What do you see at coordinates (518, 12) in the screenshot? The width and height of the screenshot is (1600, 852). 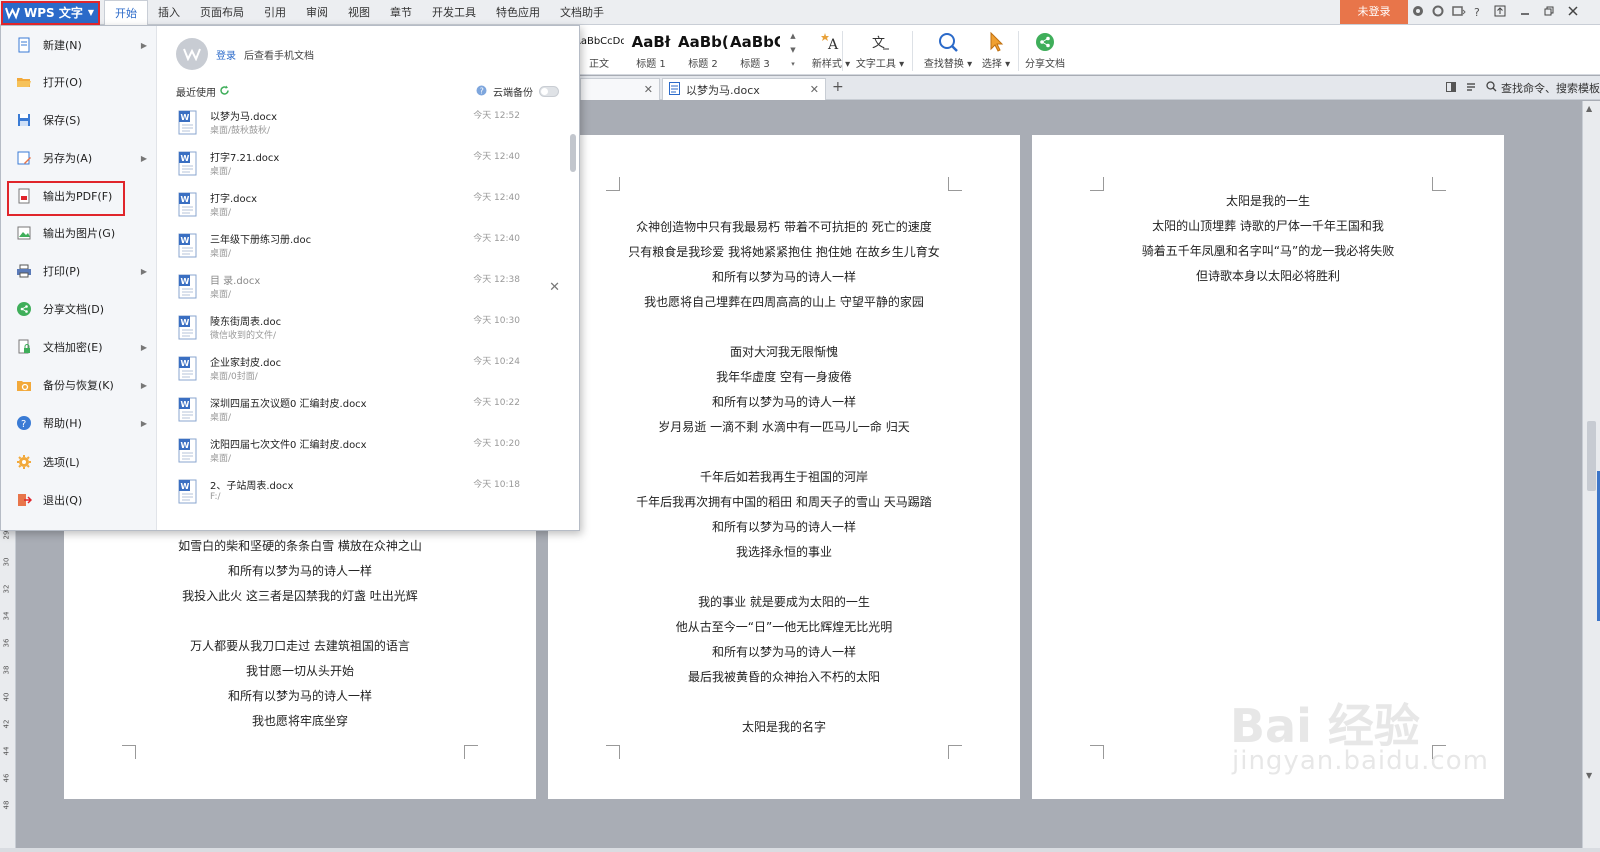 I see `tab-8: 特色应用` at bounding box center [518, 12].